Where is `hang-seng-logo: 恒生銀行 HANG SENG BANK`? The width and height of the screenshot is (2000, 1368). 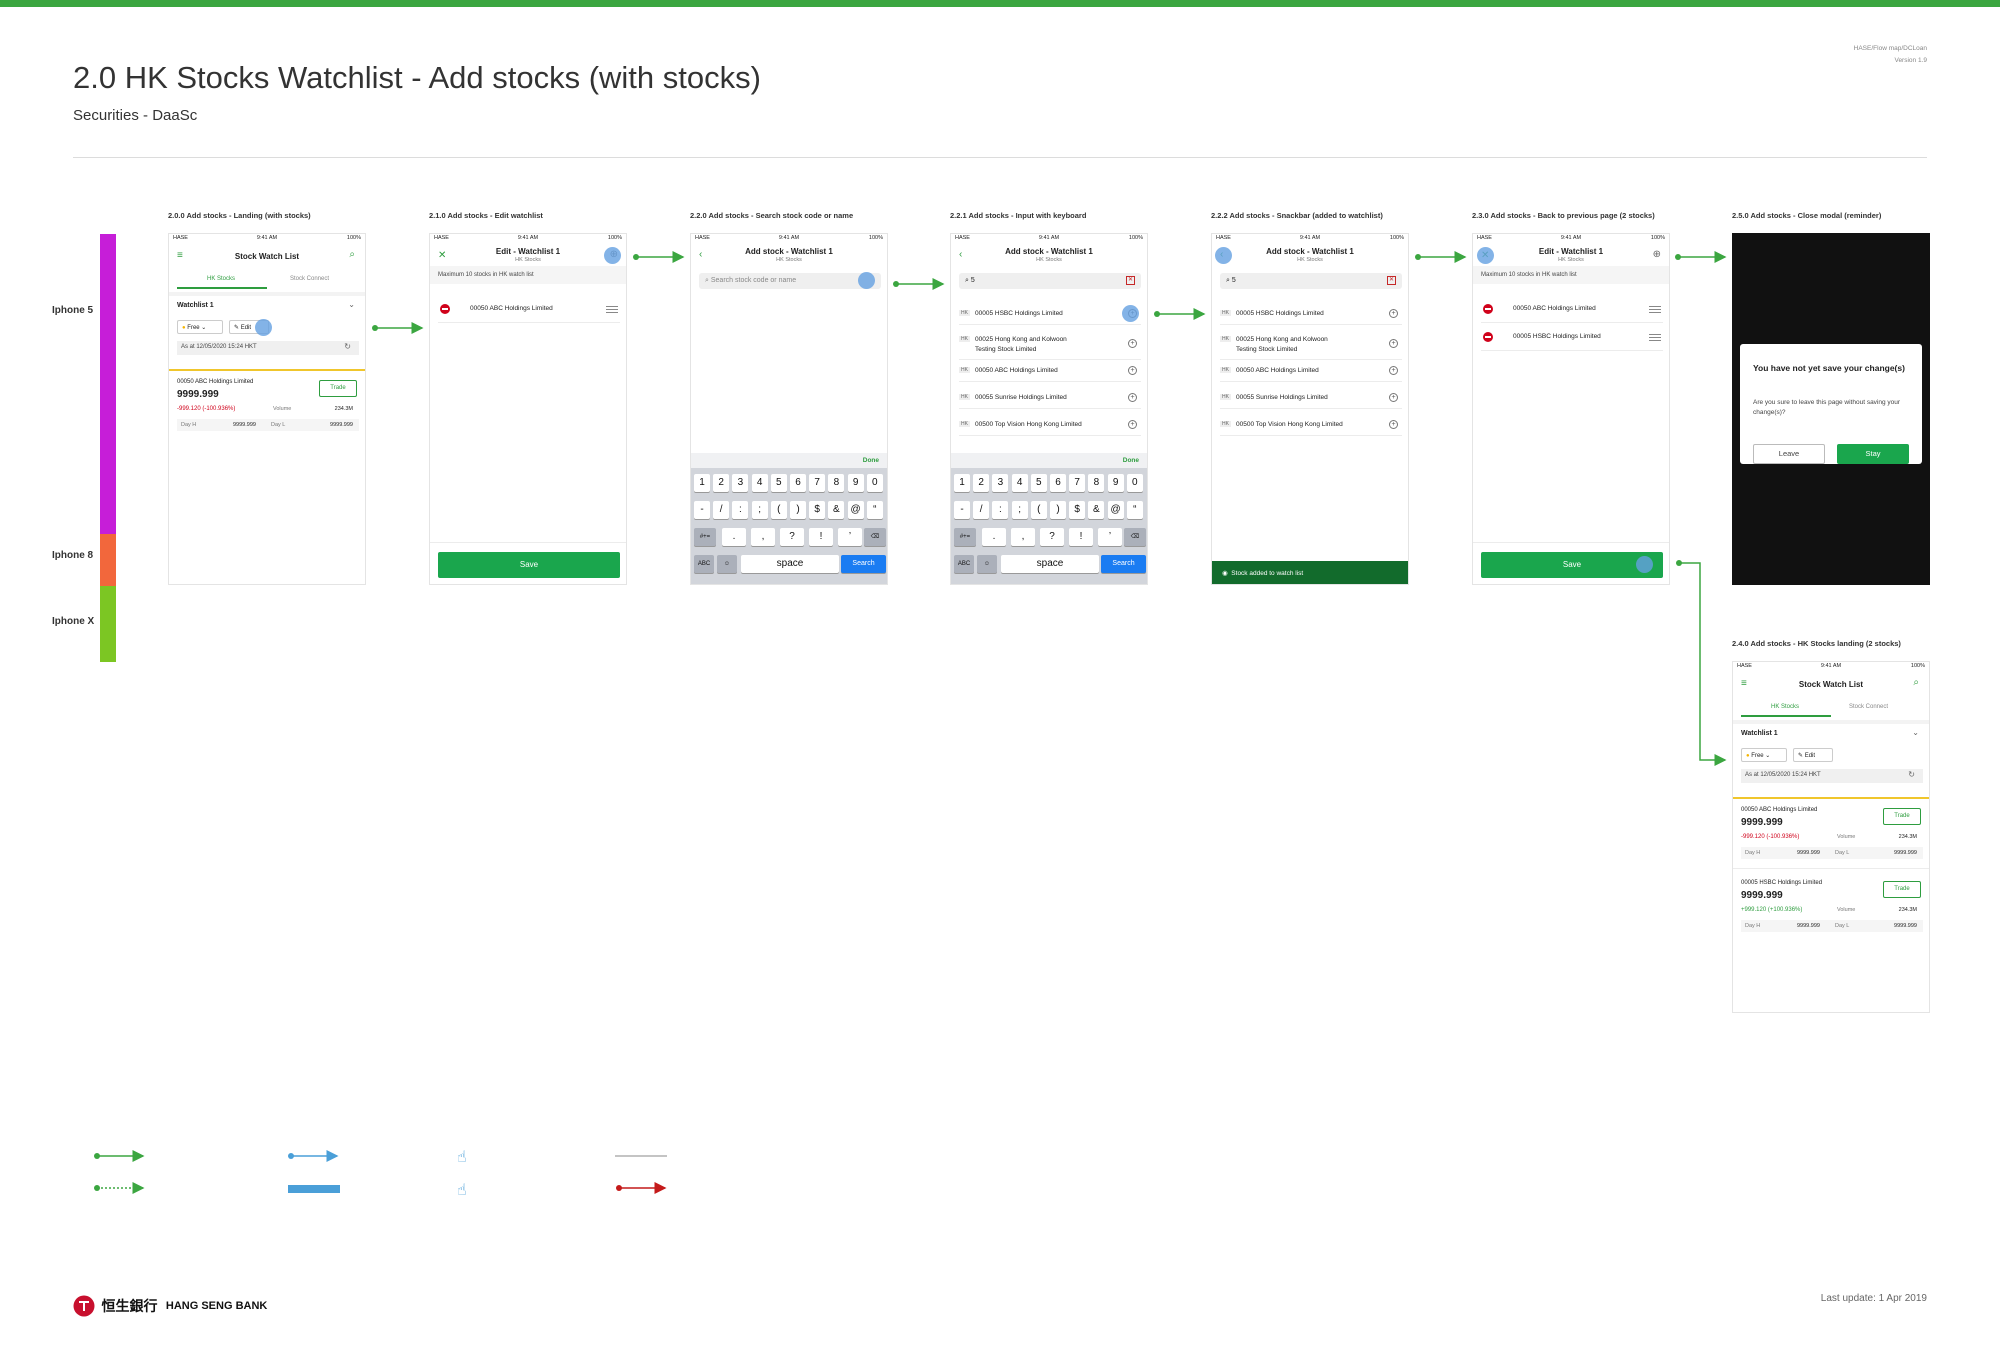
hang-seng-logo: 恒生銀行 HANG SENG BANK is located at coordinates (170, 1306).